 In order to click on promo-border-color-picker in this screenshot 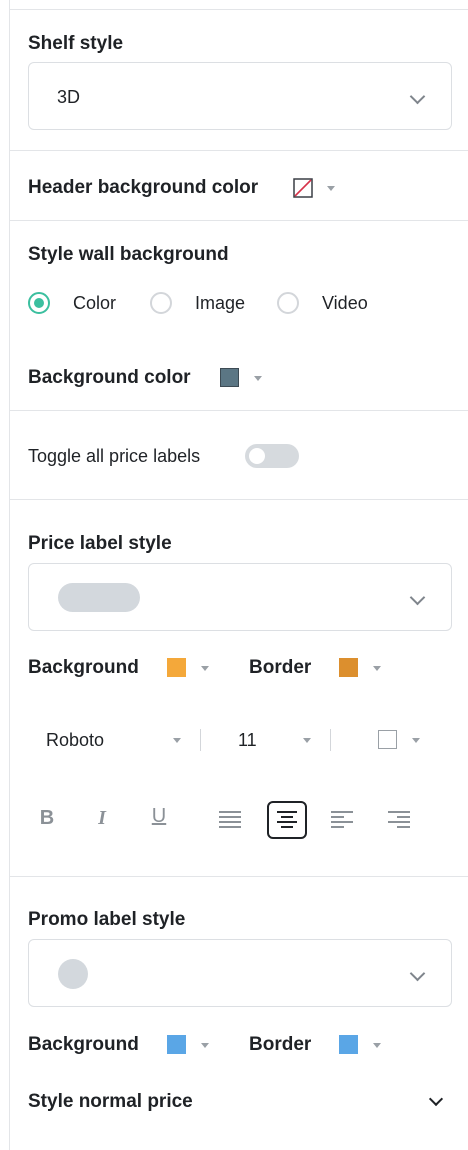, I will do `click(362, 1045)`.